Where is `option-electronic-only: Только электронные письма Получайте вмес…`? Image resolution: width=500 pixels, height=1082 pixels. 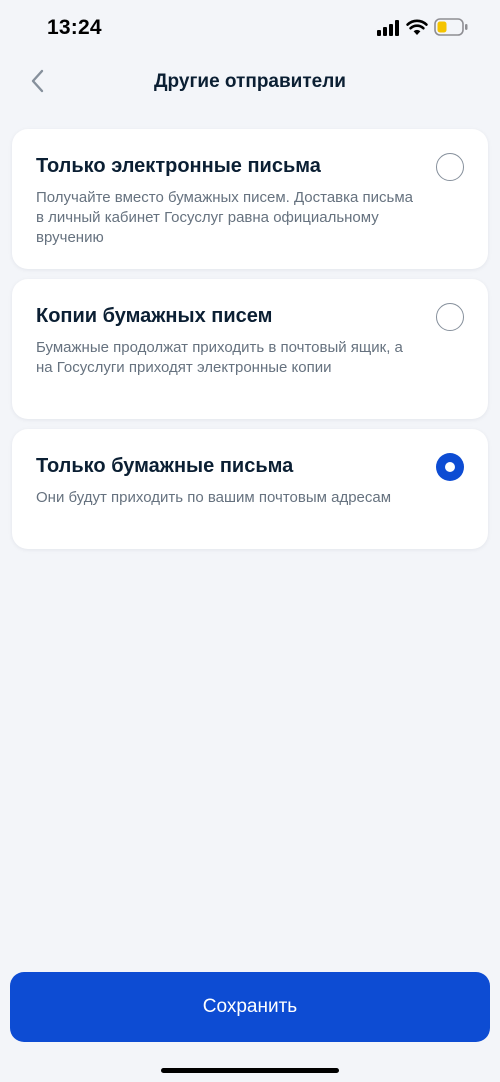 option-electronic-only: Только электронные письма Получайте вмес… is located at coordinates (250, 199).